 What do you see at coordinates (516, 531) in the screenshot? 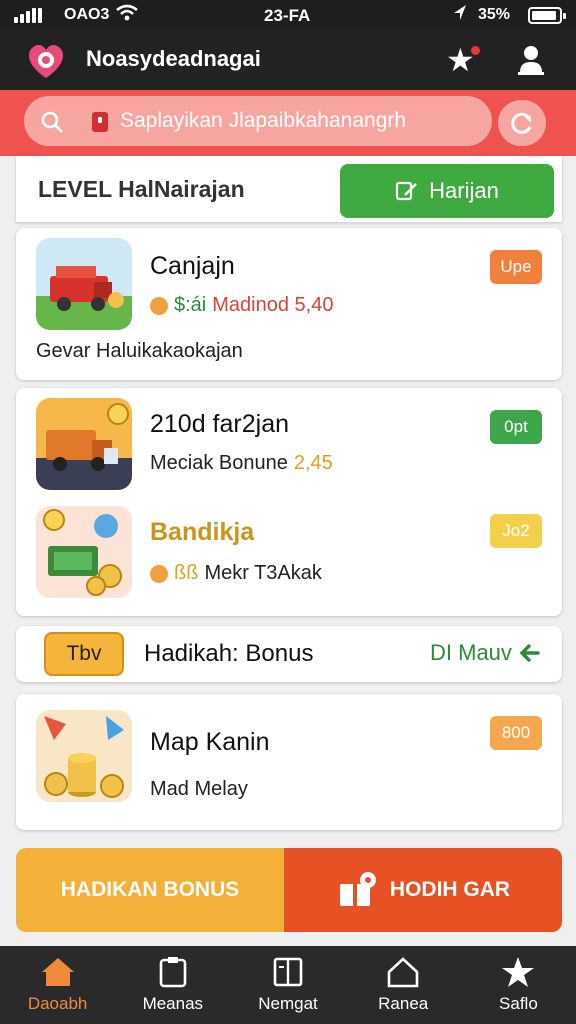
I see `item-badge: Jo2` at bounding box center [516, 531].